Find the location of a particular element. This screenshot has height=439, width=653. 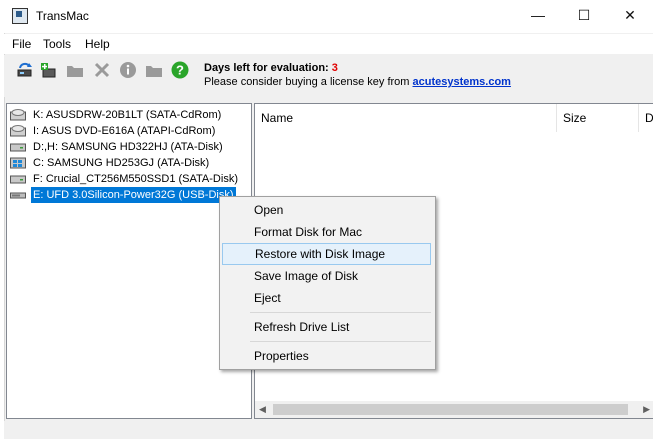

menu-tools: Tools is located at coordinates (57, 44).